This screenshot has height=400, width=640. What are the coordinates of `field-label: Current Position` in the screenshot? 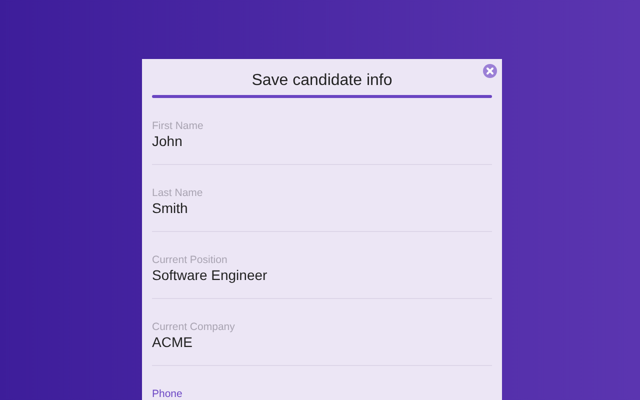 It's located at (190, 260).